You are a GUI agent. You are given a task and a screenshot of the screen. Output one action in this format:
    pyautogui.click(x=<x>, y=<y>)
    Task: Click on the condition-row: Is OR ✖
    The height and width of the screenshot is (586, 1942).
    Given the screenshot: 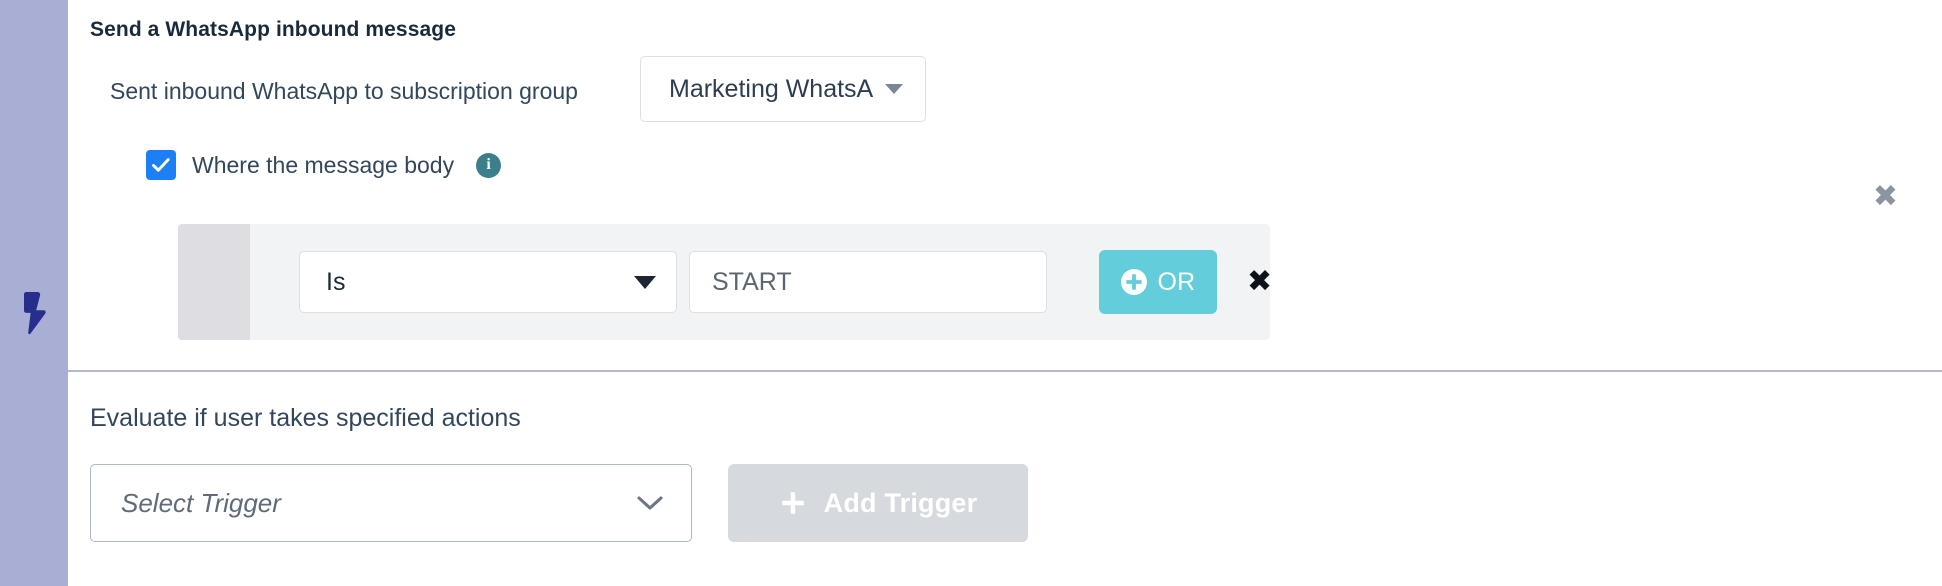 What is the action you would take?
    pyautogui.click(x=760, y=282)
    